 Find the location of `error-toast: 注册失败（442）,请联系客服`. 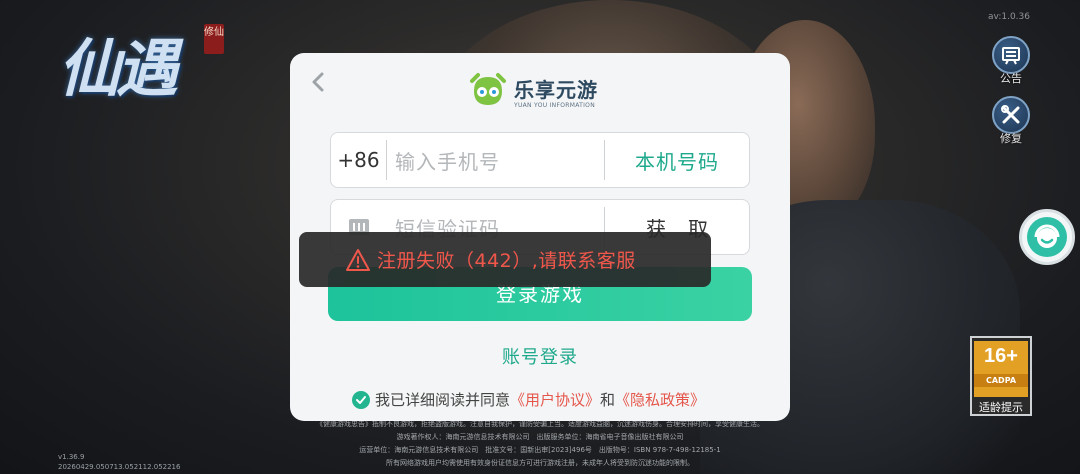

error-toast: 注册失败（442）,请联系客服 is located at coordinates (505, 259).